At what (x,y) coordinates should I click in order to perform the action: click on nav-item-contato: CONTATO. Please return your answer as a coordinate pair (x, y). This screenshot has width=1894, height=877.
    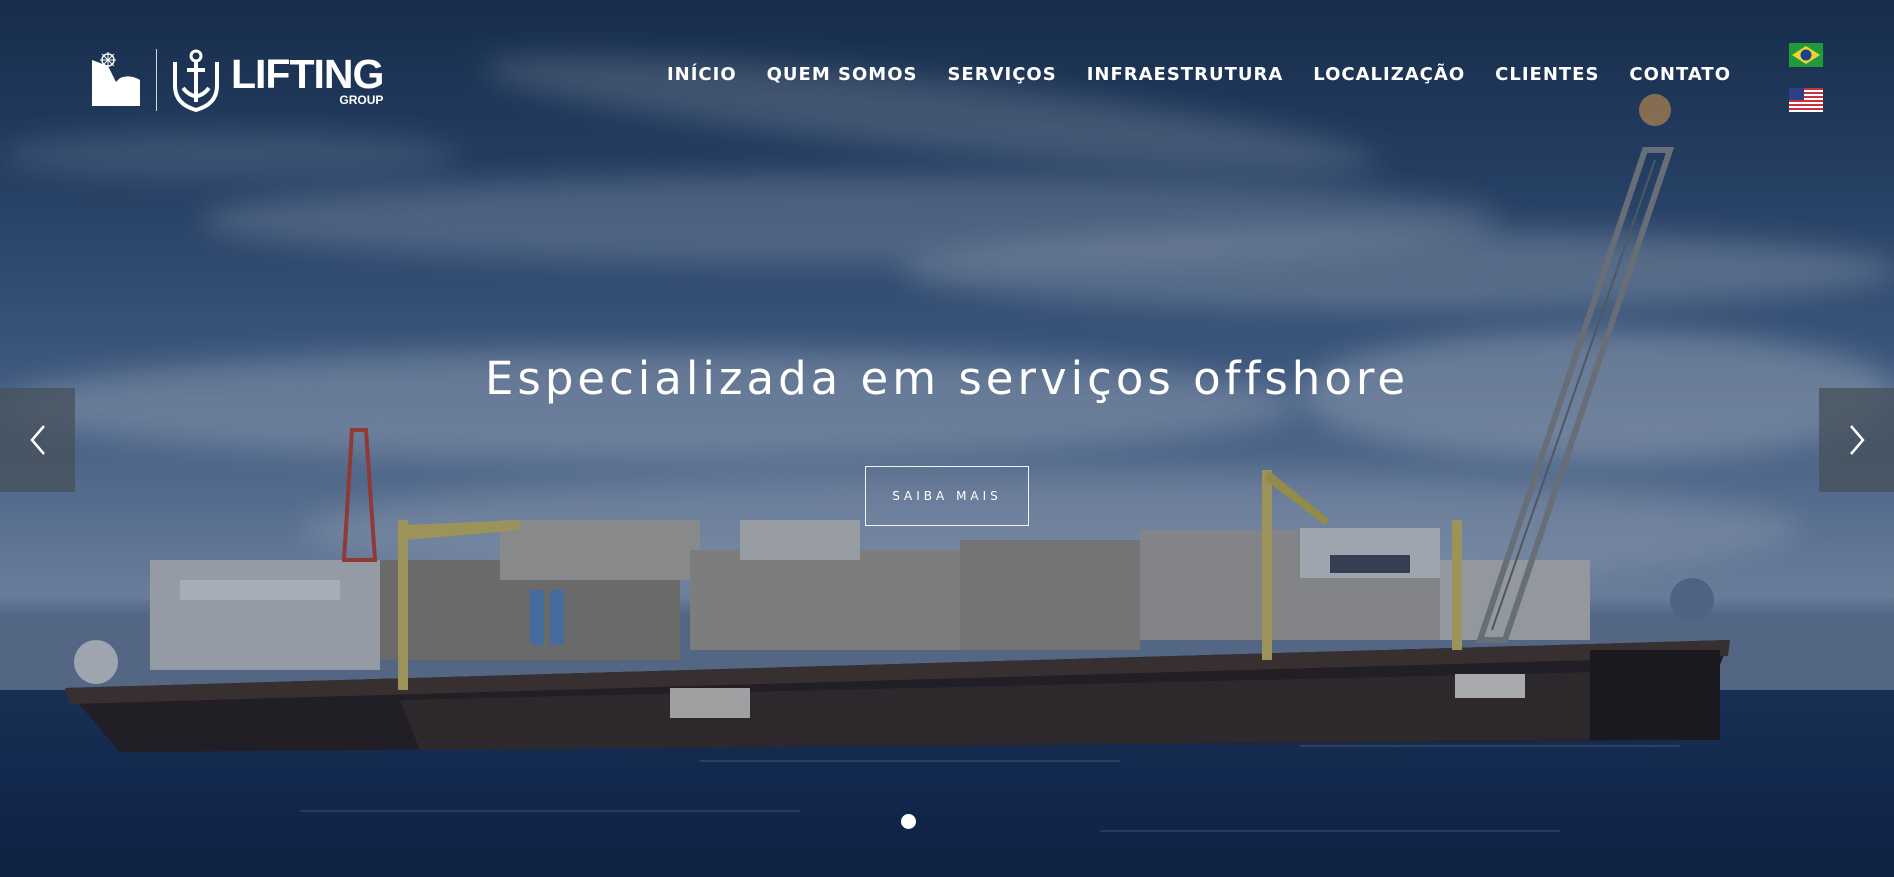
    Looking at the image, I should click on (1680, 74).